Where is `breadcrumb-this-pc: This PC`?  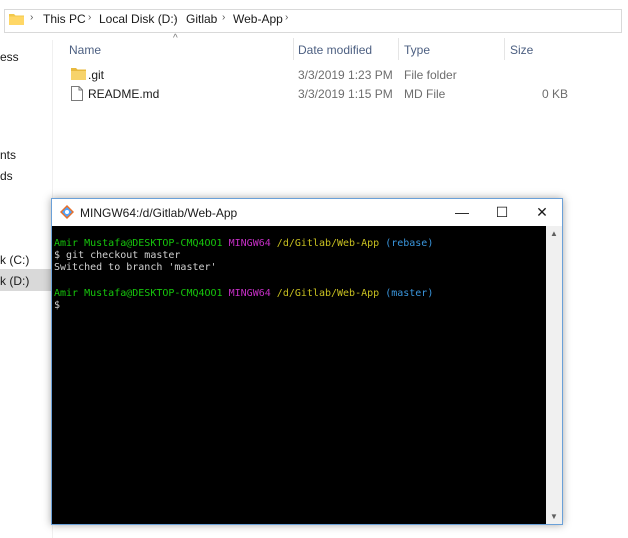 breadcrumb-this-pc: This PC is located at coordinates (64, 19).